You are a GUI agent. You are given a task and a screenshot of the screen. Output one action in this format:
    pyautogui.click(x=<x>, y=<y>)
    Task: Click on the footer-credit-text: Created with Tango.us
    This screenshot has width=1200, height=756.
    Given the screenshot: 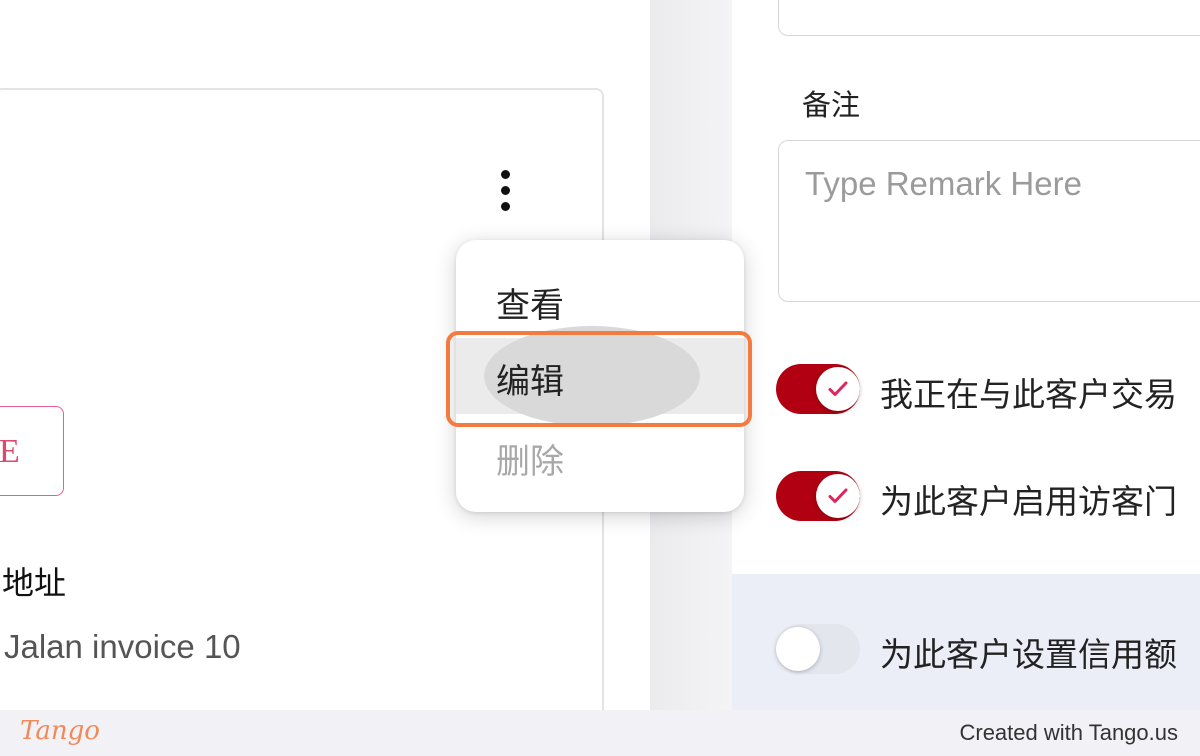 What is the action you would take?
    pyautogui.click(x=1068, y=732)
    